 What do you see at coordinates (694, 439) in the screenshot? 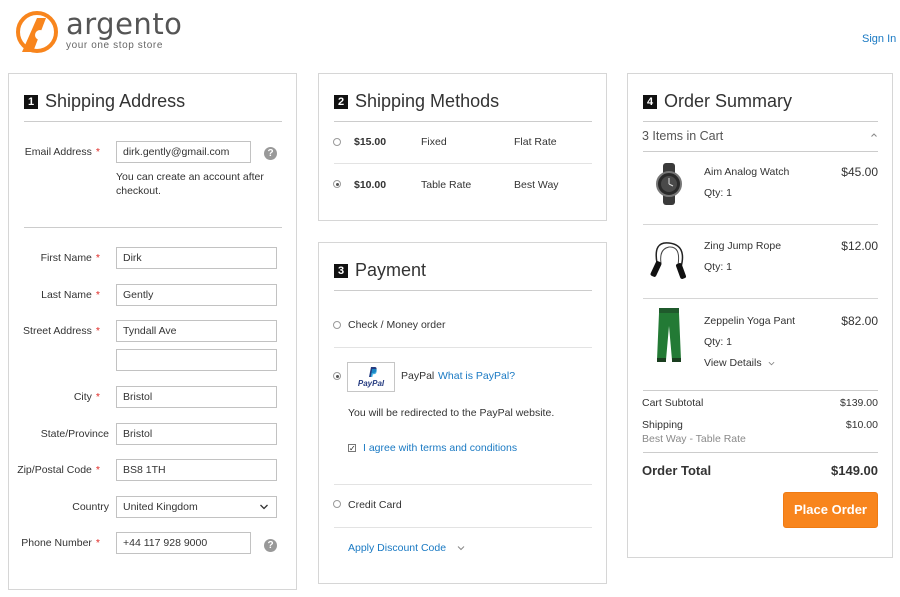
I see `shipping-method-name: Best Way - Table Rate` at bounding box center [694, 439].